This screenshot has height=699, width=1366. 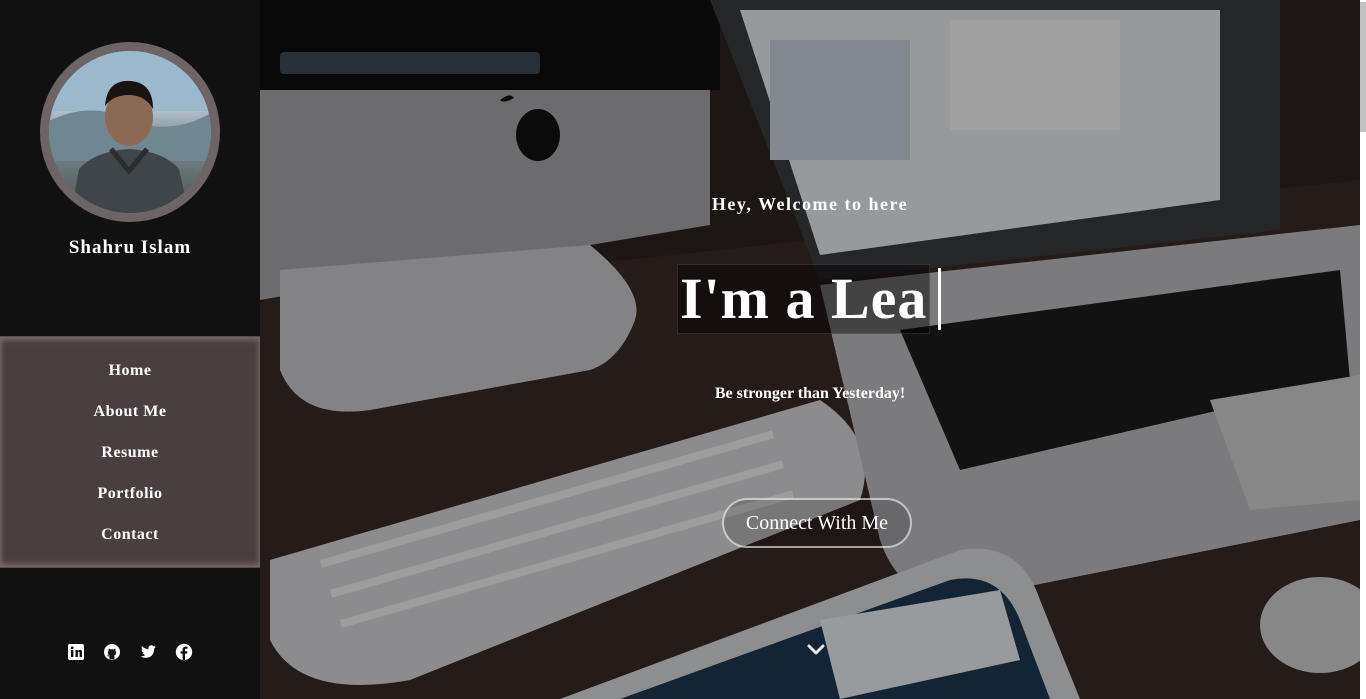 What do you see at coordinates (112, 652) in the screenshot?
I see `github-icon` at bounding box center [112, 652].